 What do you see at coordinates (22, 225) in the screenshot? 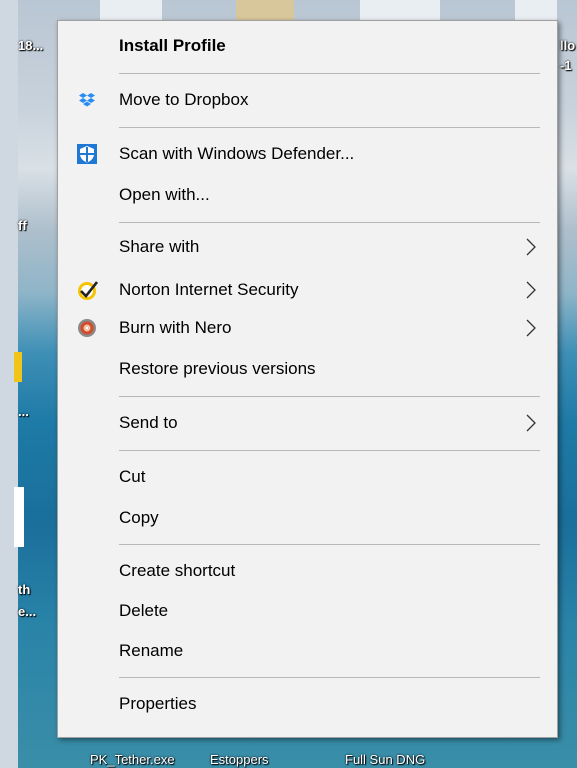
I see `desktop-icon-label: ff` at bounding box center [22, 225].